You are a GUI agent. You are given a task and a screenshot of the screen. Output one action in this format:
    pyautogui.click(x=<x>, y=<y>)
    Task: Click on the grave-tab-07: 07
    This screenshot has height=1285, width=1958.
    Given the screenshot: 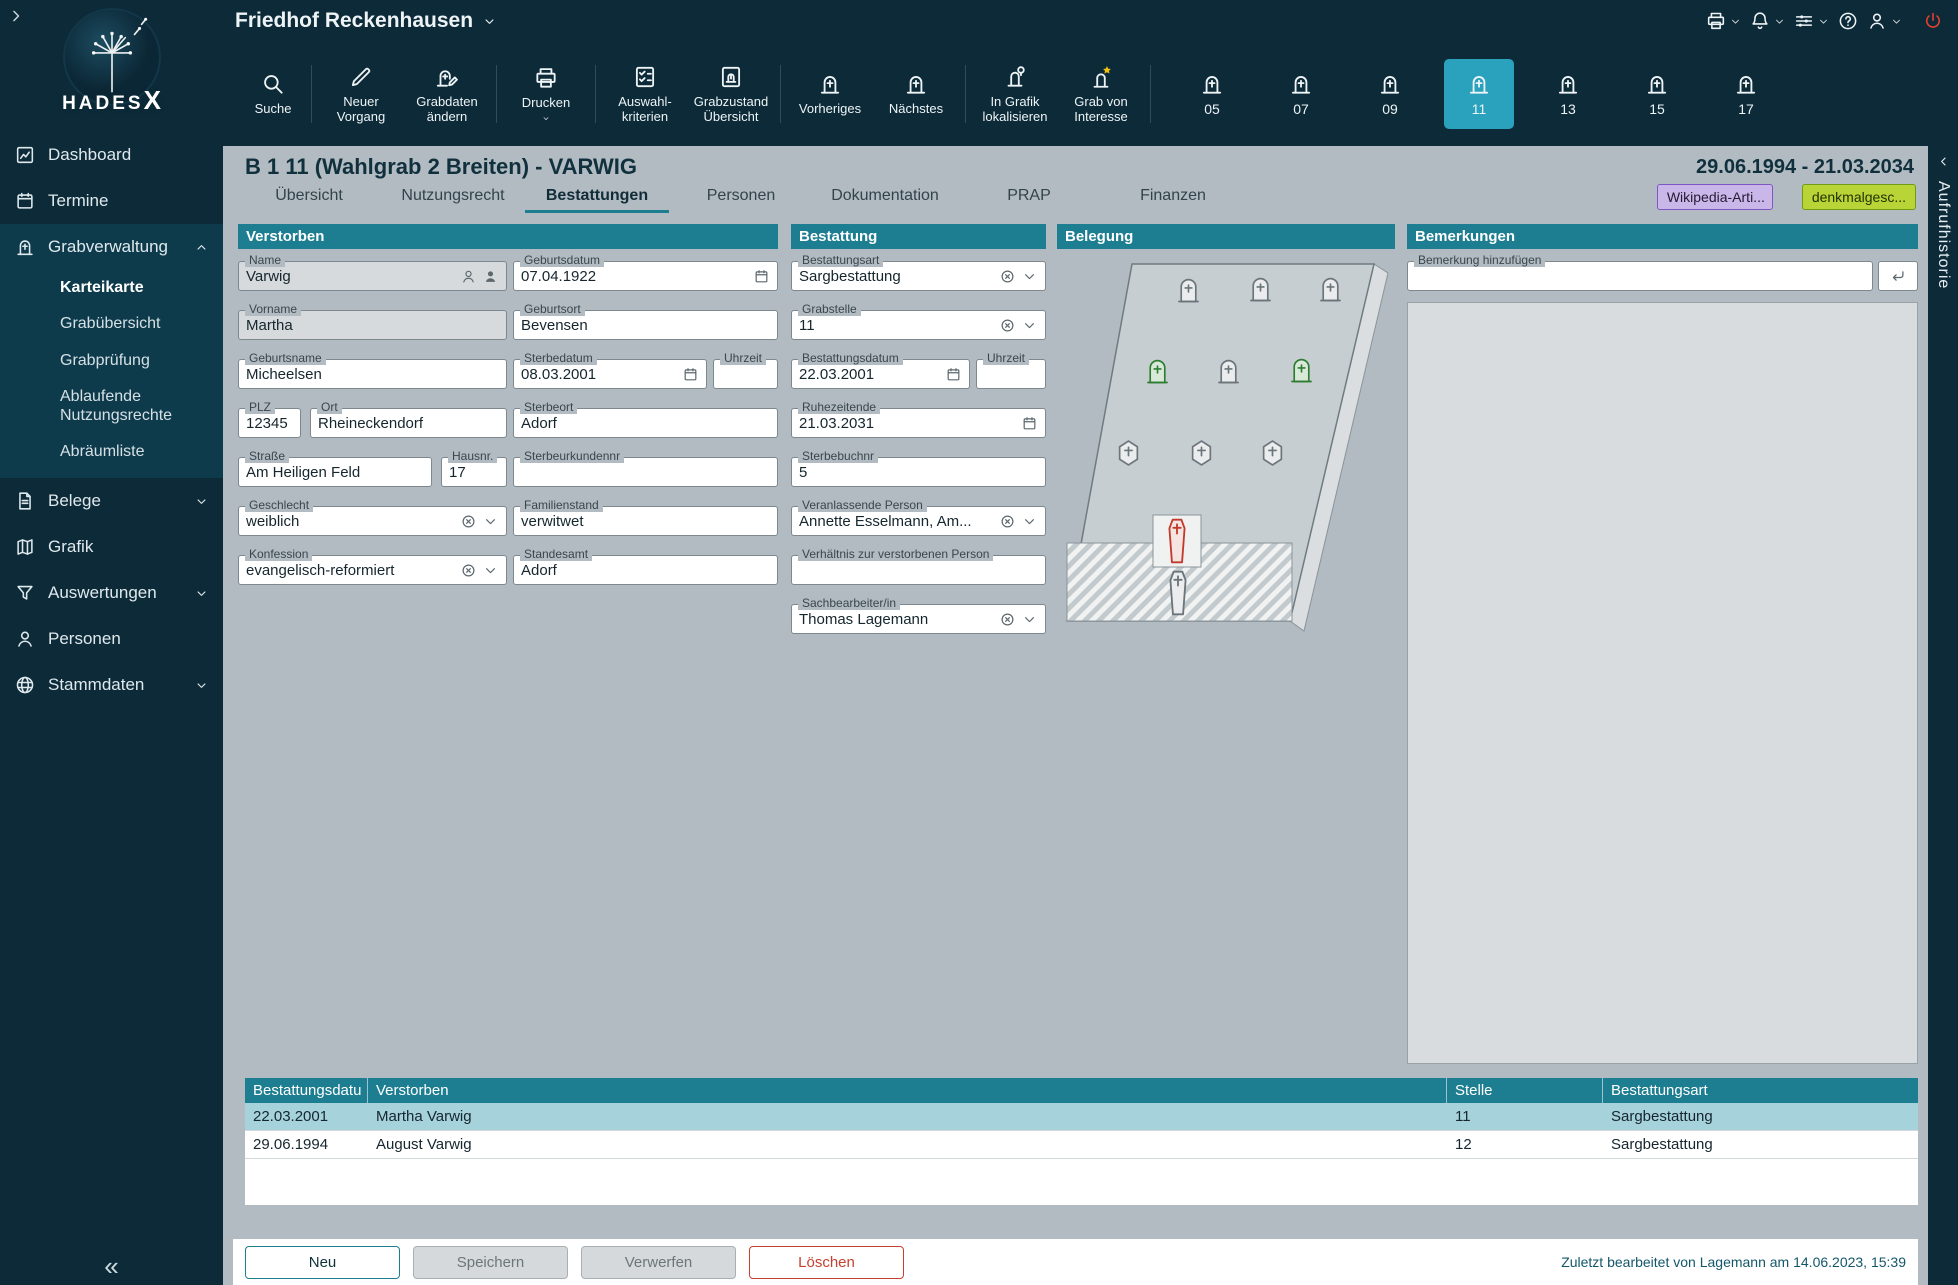 What is the action you would take?
    pyautogui.click(x=1301, y=94)
    